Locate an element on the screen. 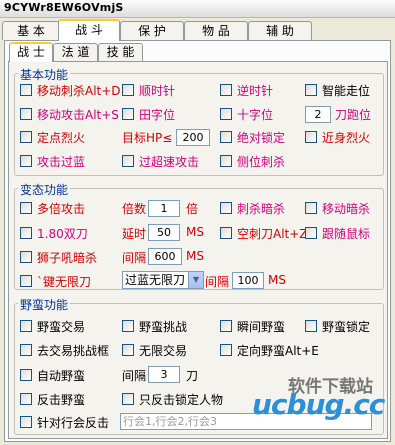 The height and width of the screenshot is (445, 395). unlimited-trade-checkbox is located at coordinates (128, 350).